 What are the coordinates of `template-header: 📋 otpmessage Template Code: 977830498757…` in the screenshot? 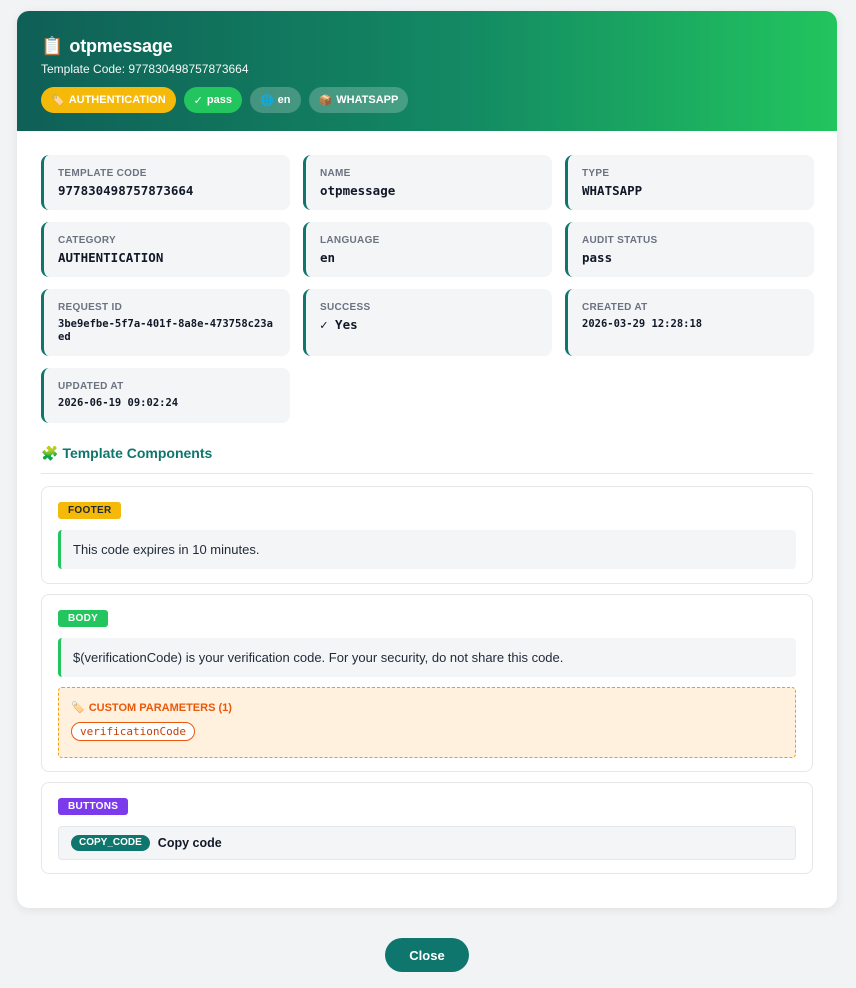 It's located at (427, 71).